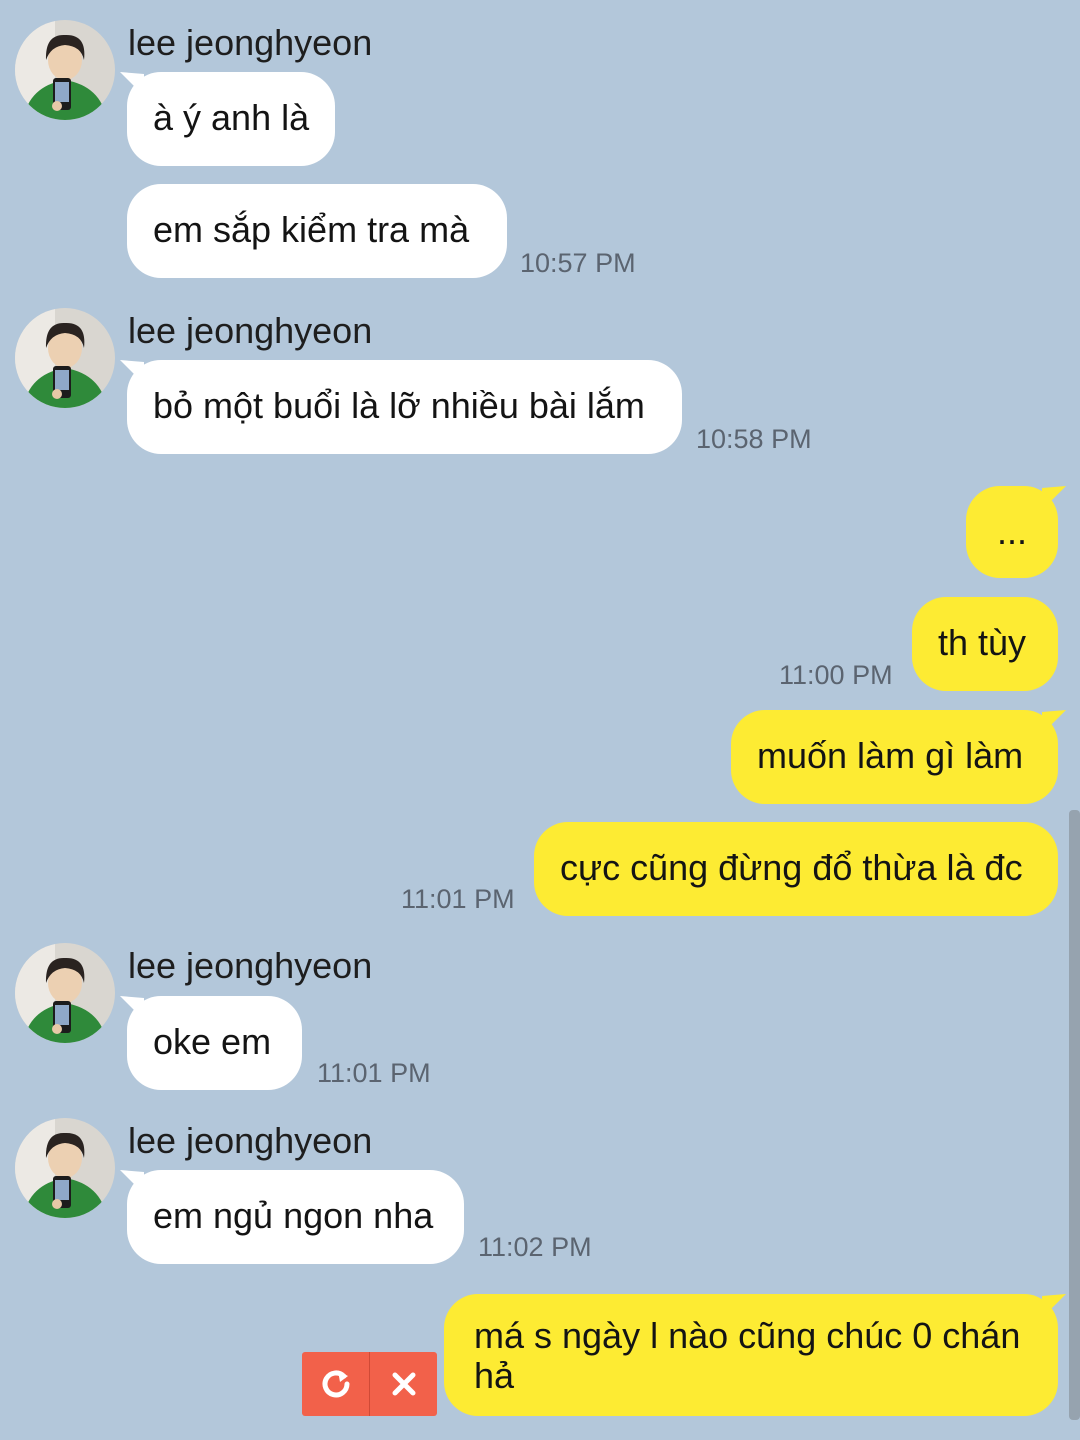 The image size is (1080, 1440). I want to click on outgoing-message-bubble: muốn làm gì làm, so click(898, 757).